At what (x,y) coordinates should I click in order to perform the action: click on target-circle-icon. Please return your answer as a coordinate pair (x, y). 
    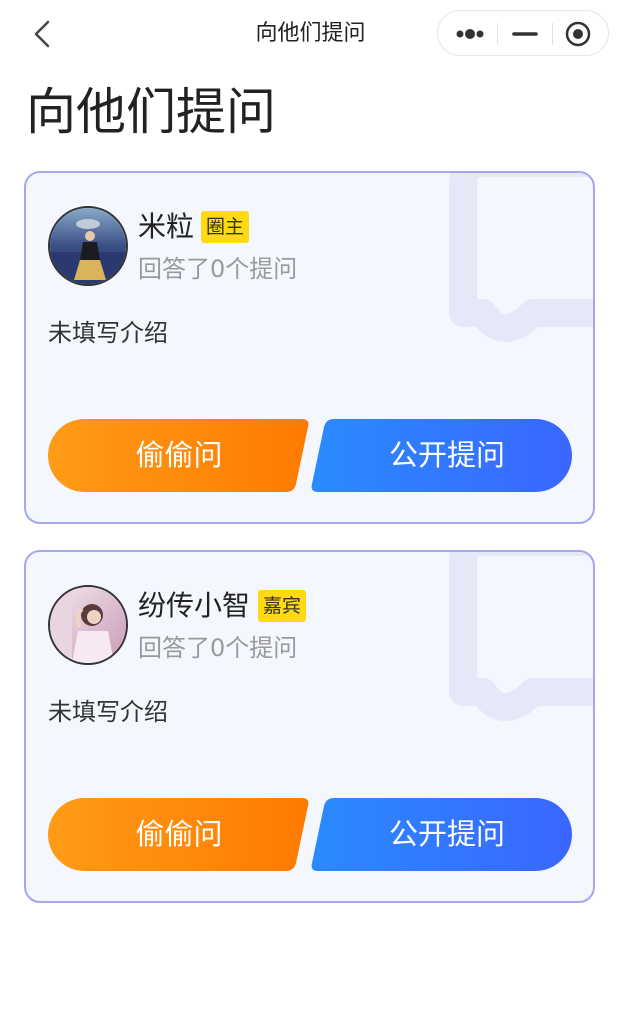
    Looking at the image, I should click on (578, 34).